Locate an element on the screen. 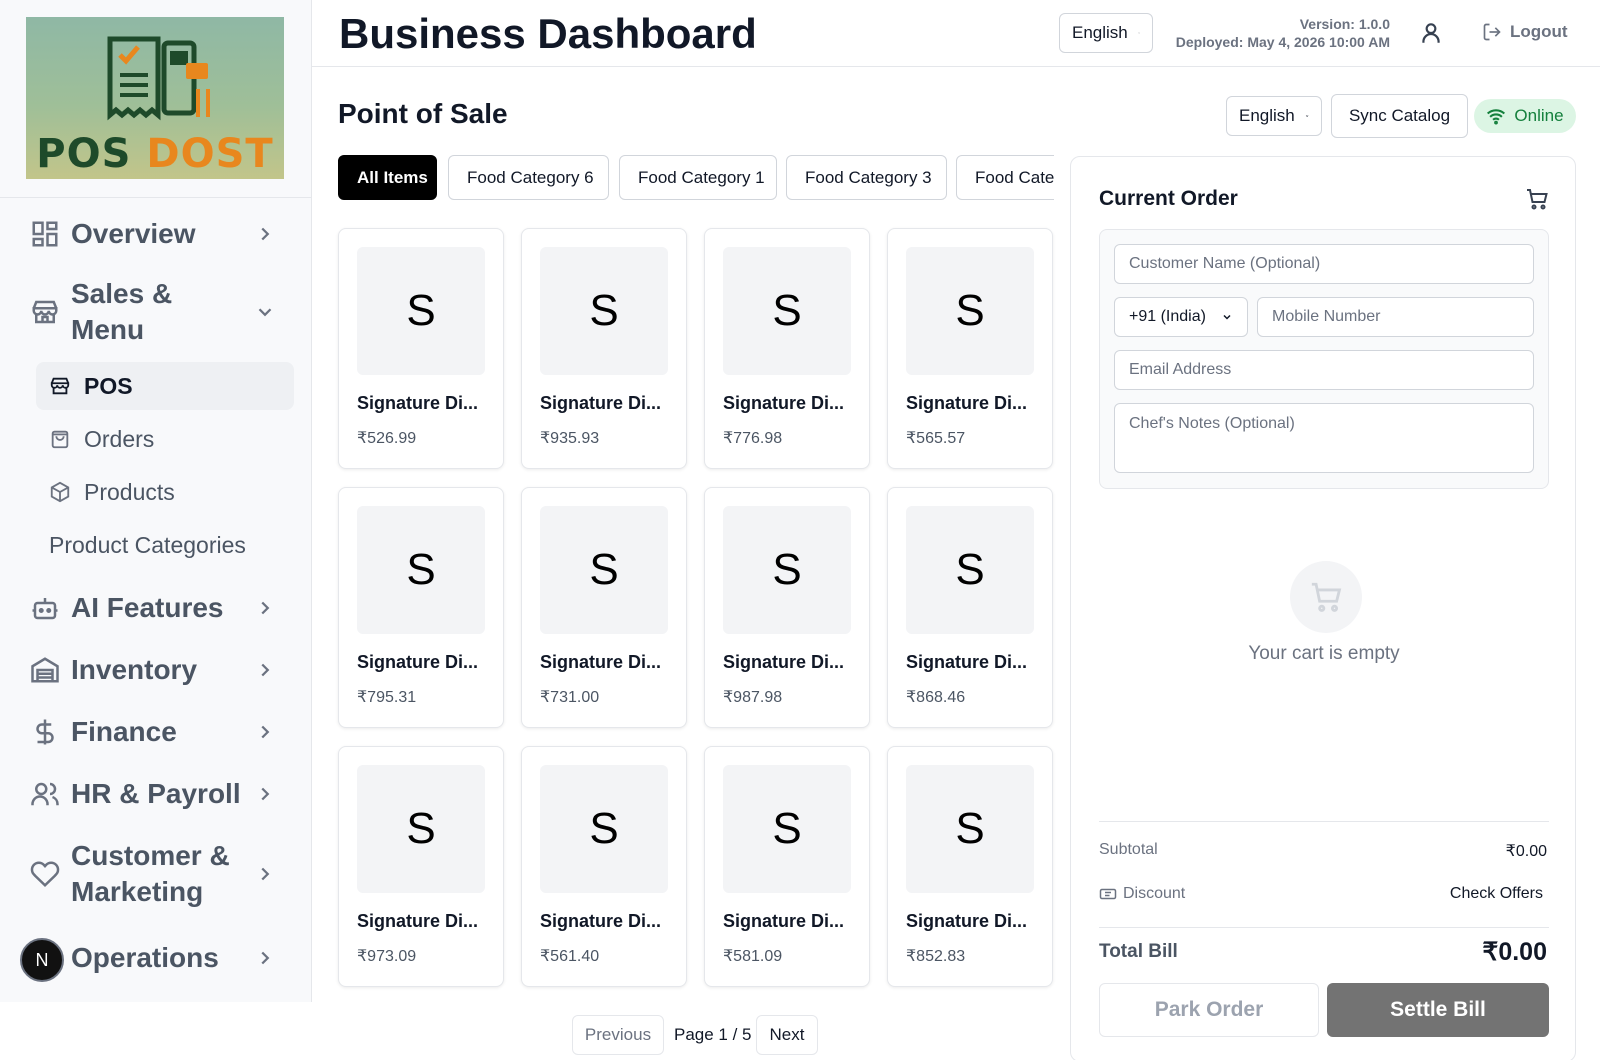 The image size is (1600, 1060). online-status-badge: Online is located at coordinates (1525, 116).